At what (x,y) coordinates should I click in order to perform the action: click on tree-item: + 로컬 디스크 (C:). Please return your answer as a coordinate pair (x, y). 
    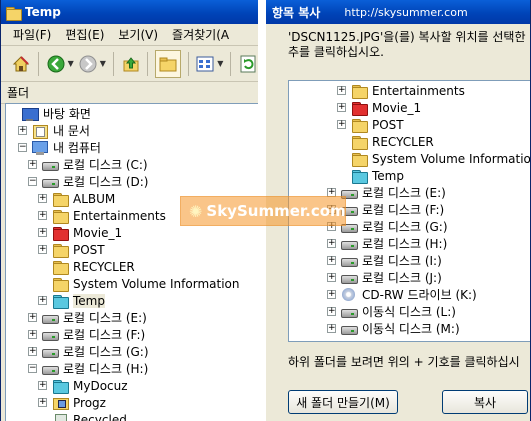
    Looking at the image, I should click on (88, 164).